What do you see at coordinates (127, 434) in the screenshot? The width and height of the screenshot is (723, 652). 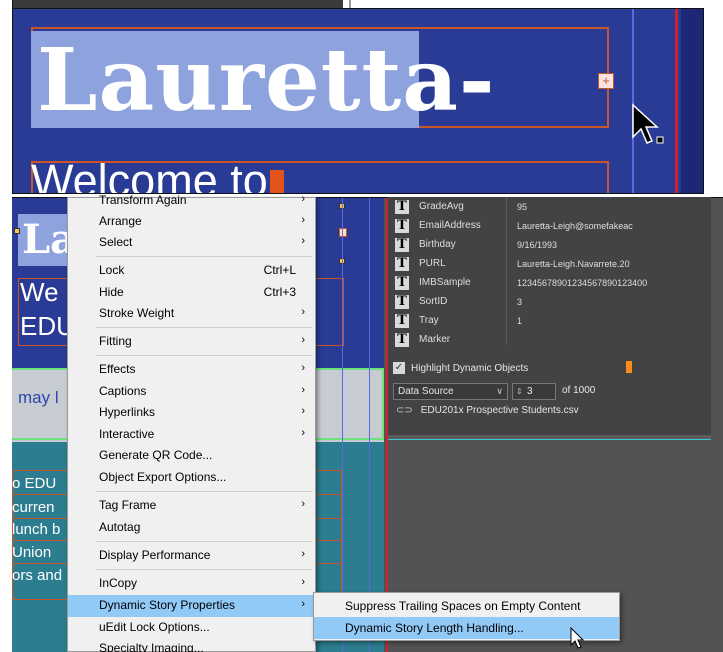 I see `menu-item-label: Interactive` at bounding box center [127, 434].